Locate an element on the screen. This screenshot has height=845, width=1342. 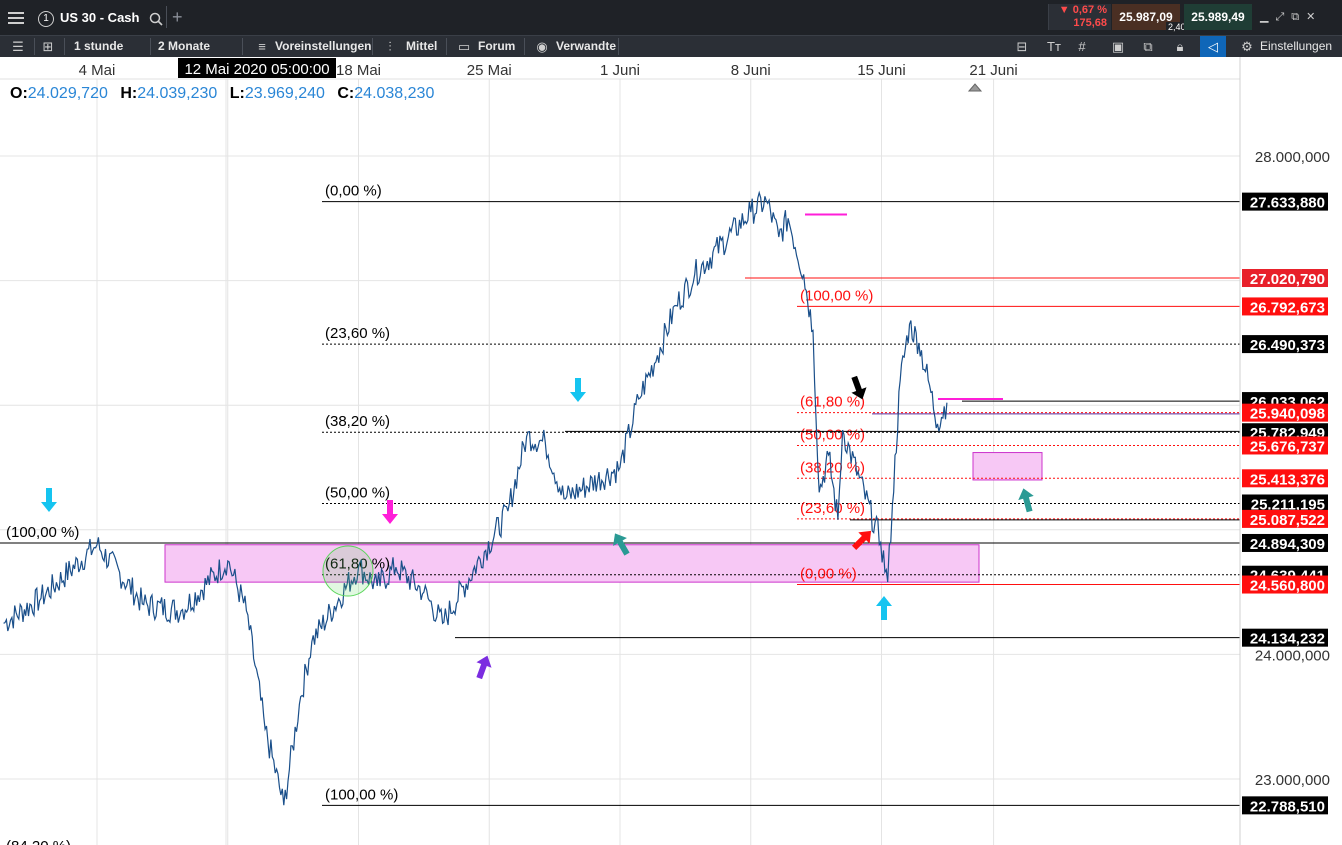
price-tag-label: 26.792,673 is located at coordinates (1287, 307).